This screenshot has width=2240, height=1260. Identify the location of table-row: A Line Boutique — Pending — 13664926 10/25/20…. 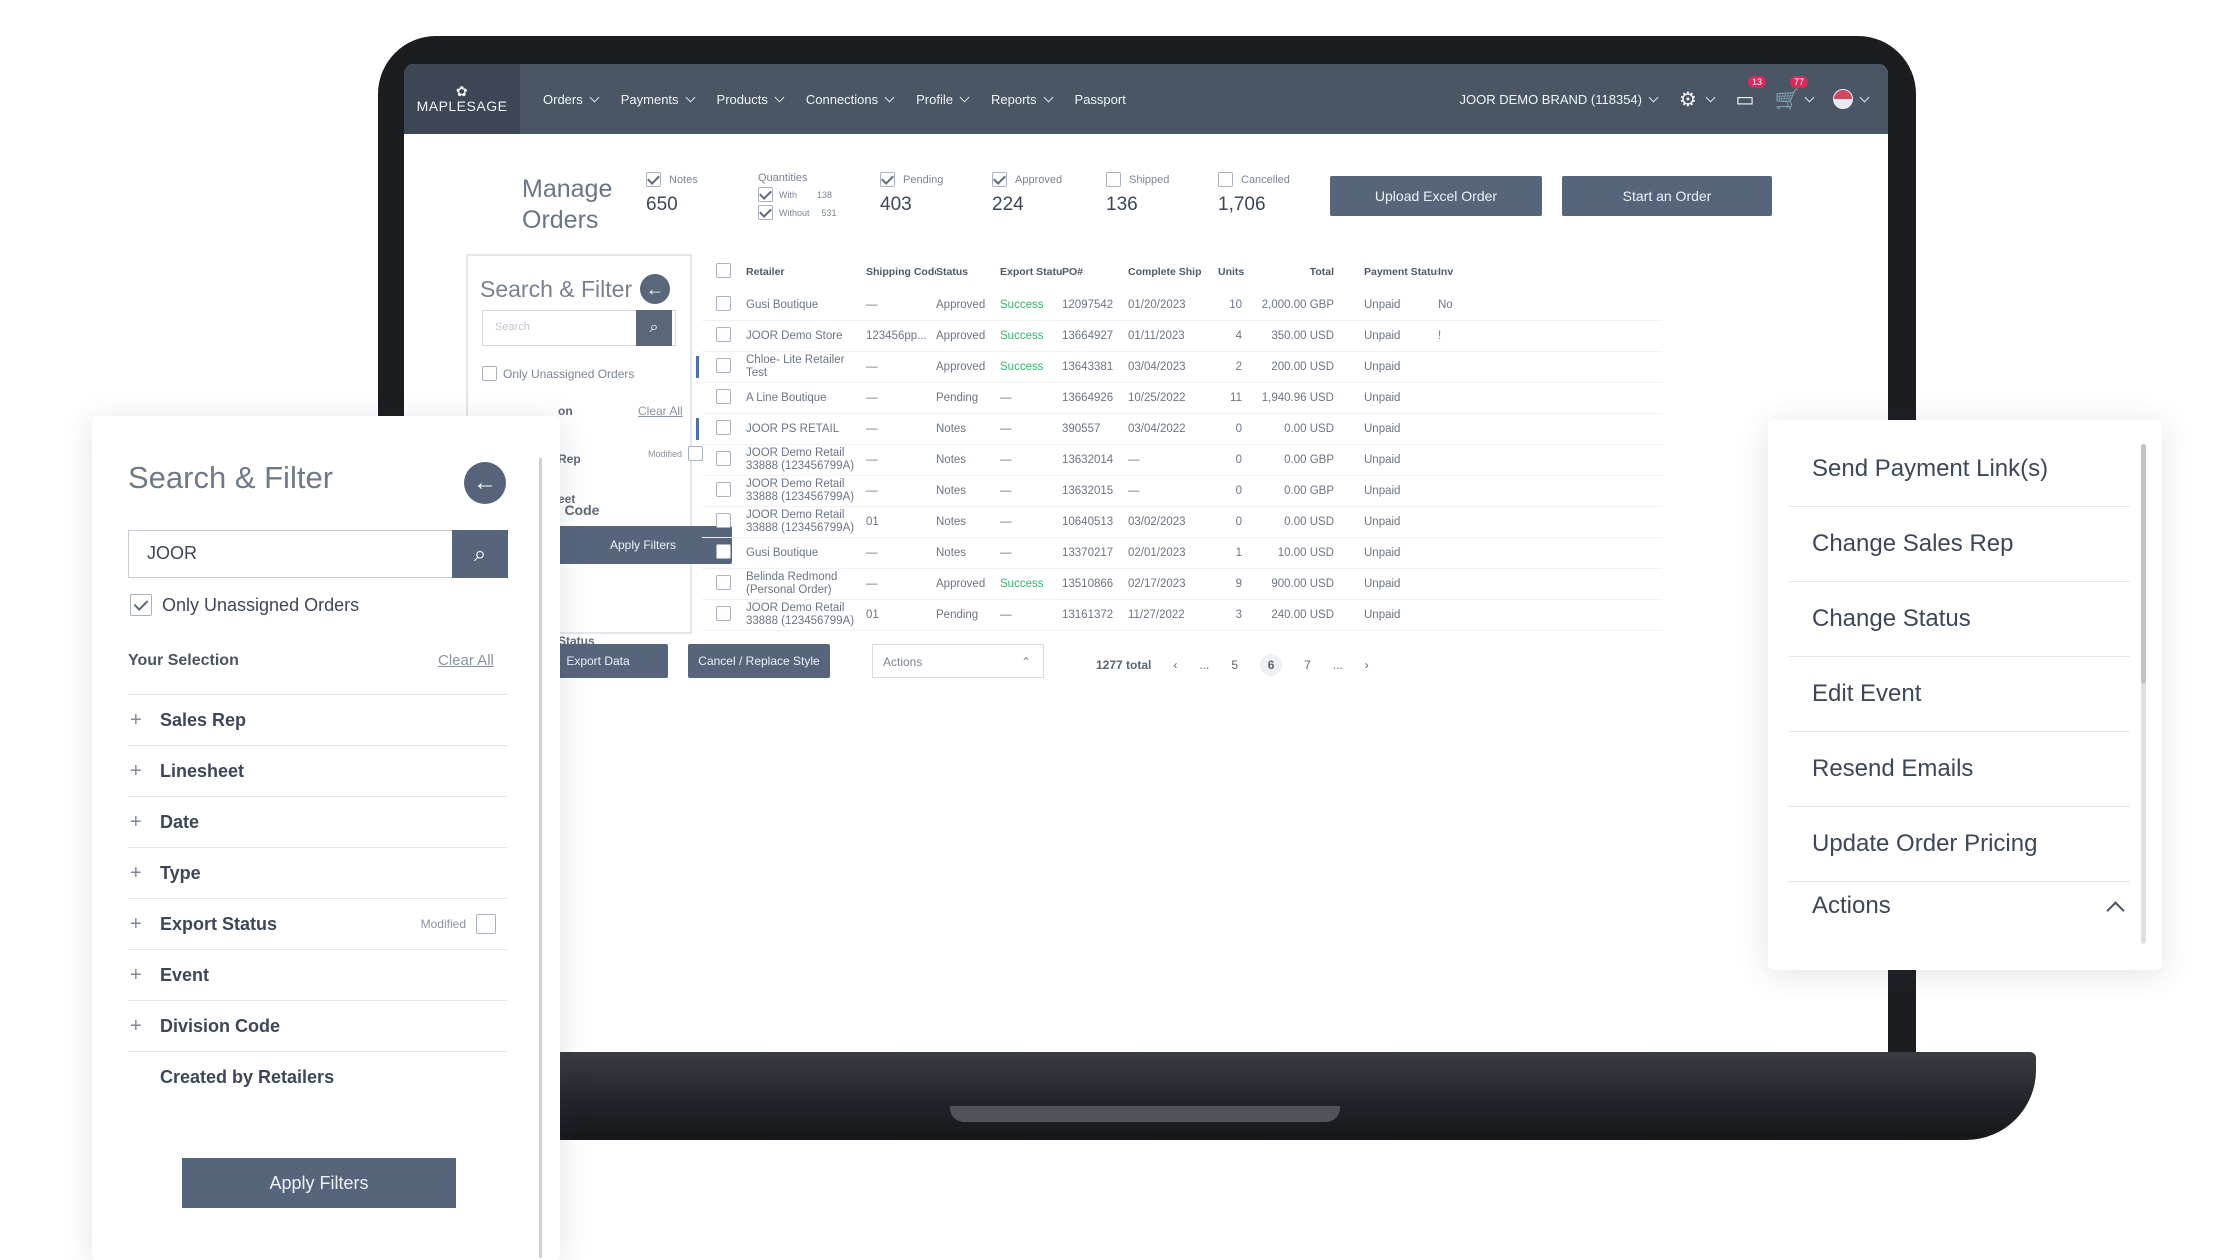
(1182, 398).